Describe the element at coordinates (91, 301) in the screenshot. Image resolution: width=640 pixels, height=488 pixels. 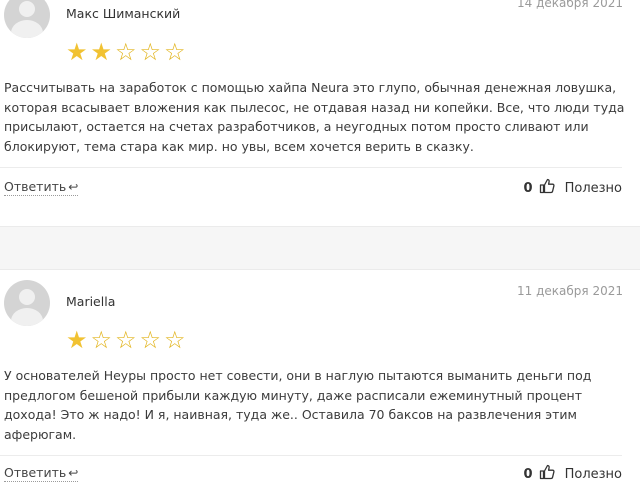
I see `review-author: Mariella` at that location.